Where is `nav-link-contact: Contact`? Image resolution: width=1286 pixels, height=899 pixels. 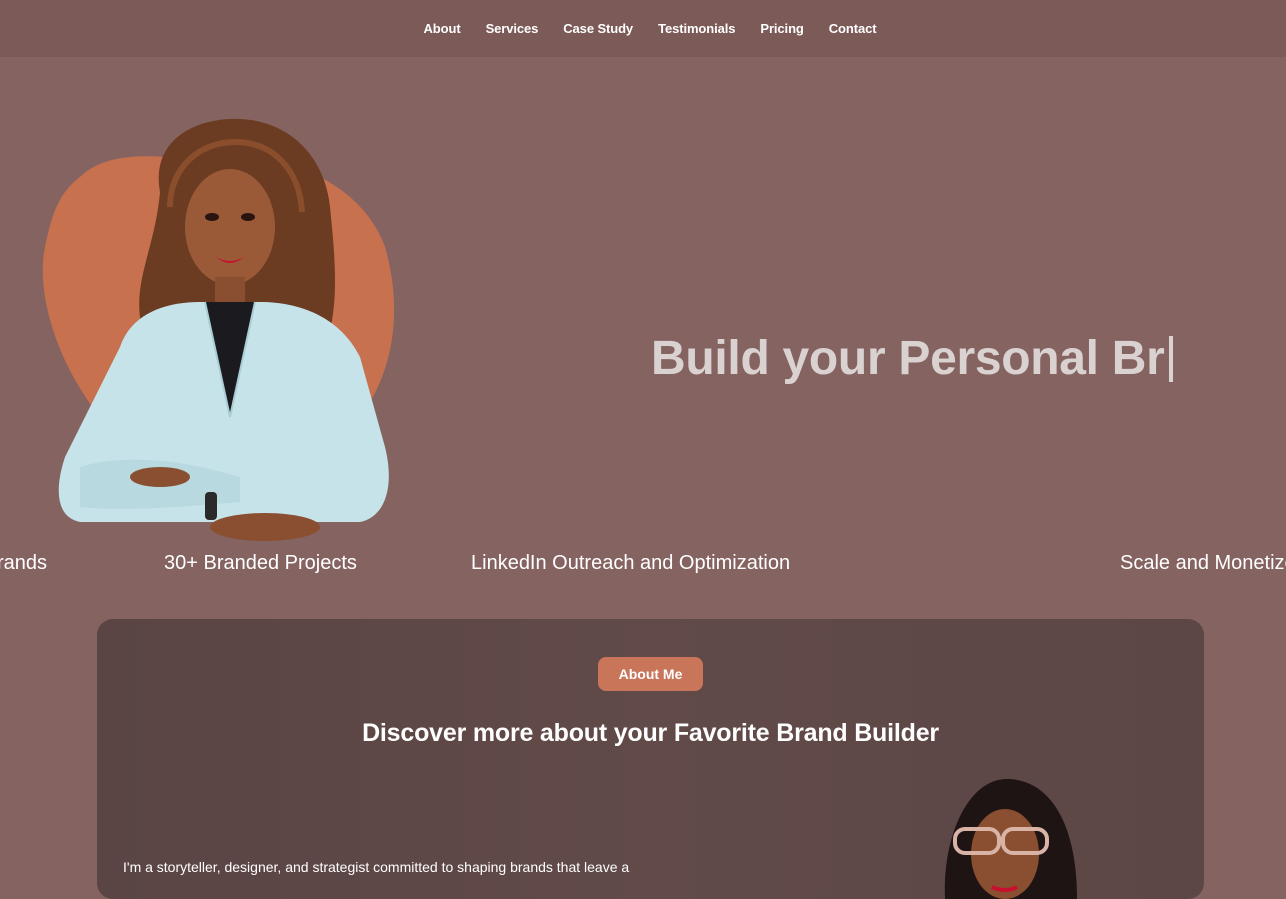
nav-link-contact: Contact is located at coordinates (853, 28).